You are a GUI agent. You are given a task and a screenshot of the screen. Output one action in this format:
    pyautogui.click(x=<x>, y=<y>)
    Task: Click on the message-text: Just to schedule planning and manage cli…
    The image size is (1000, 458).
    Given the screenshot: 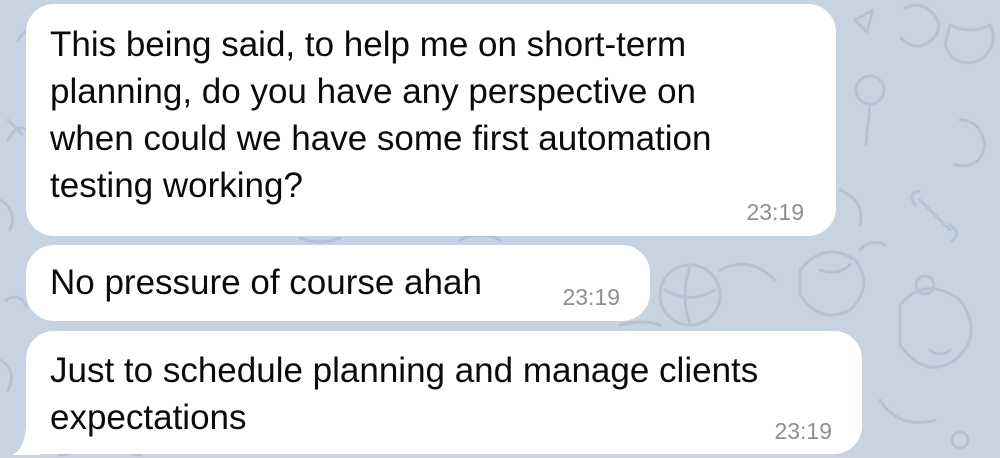 What is the action you would take?
    pyautogui.click(x=404, y=394)
    